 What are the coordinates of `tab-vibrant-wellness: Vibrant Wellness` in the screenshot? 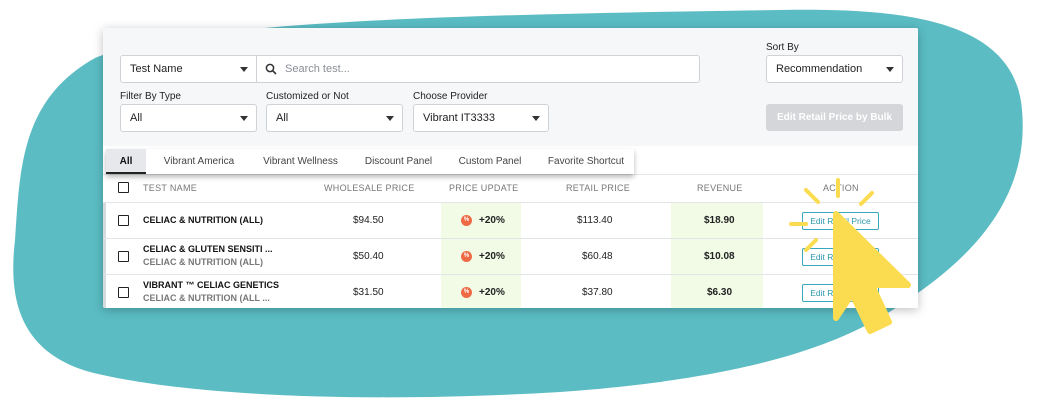 It's located at (300, 161).